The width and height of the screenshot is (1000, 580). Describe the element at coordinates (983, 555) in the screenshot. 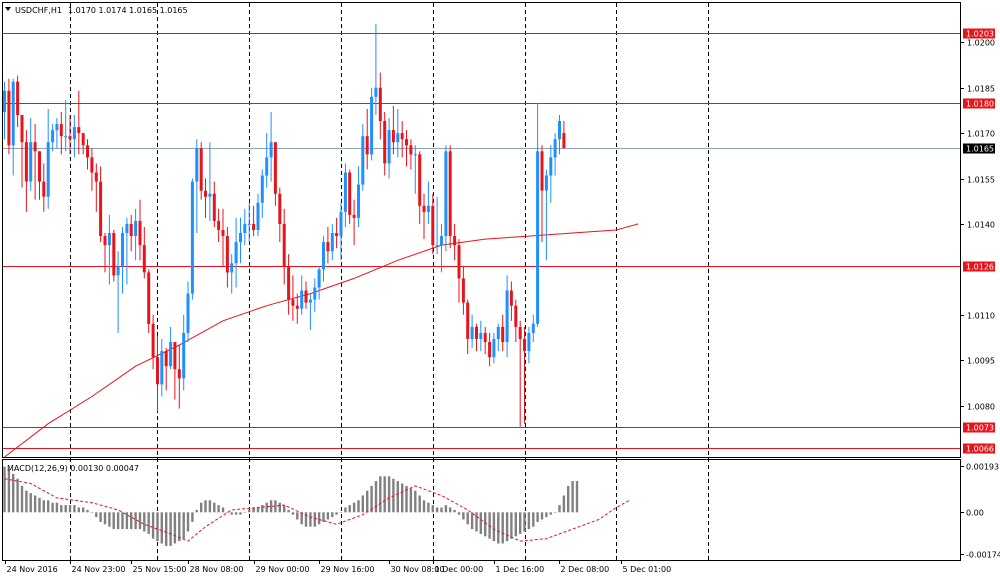

I see `macd-tick-label: -0.00174` at that location.